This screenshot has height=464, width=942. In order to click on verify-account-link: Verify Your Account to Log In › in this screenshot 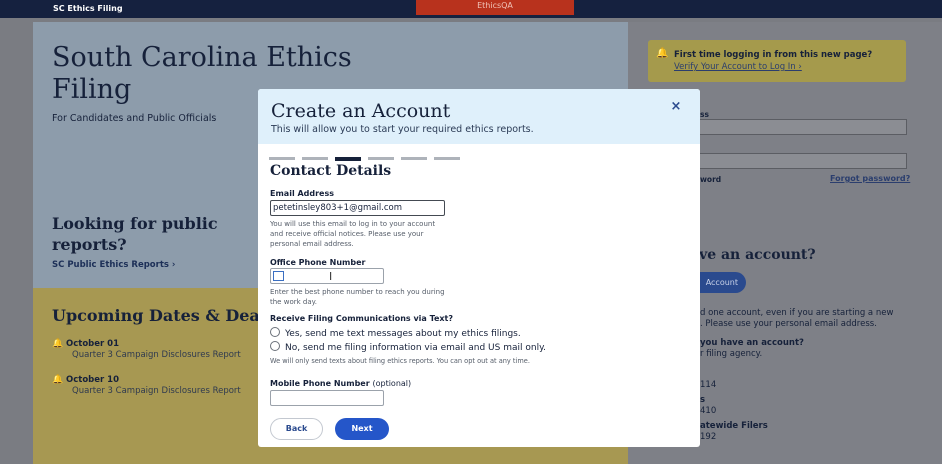, I will do `click(738, 67)`.